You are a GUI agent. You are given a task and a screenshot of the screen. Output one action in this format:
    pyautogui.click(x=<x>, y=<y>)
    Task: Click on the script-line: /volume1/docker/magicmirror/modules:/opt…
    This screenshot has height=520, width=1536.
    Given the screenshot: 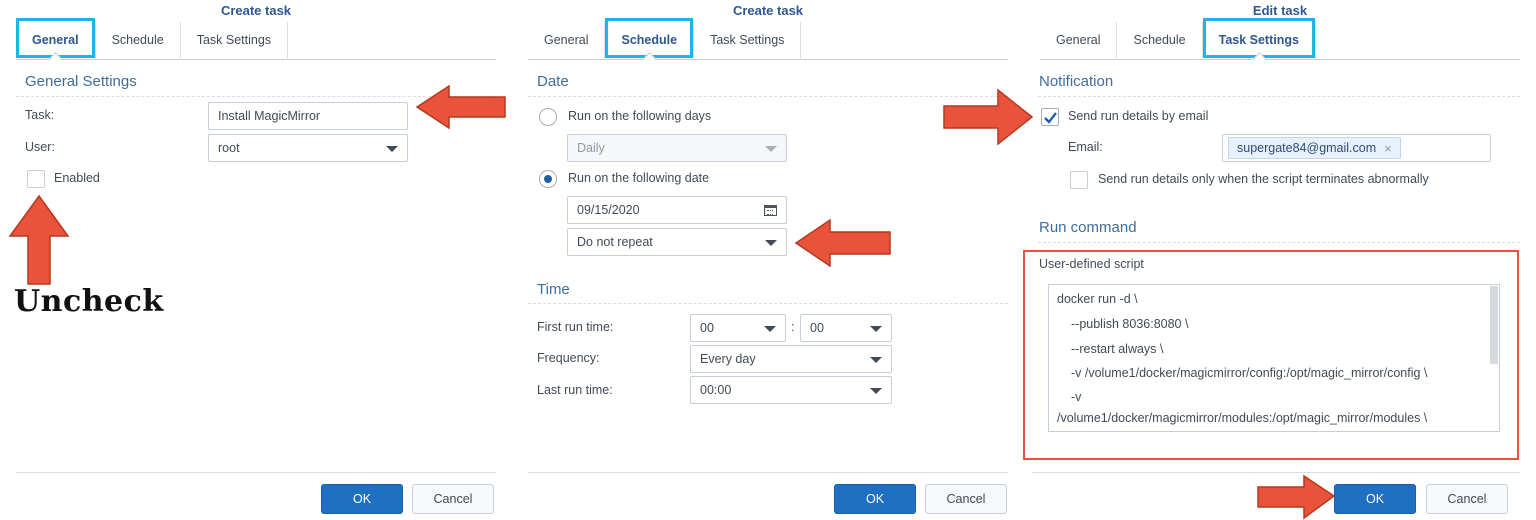 What is the action you would take?
    pyautogui.click(x=1242, y=418)
    